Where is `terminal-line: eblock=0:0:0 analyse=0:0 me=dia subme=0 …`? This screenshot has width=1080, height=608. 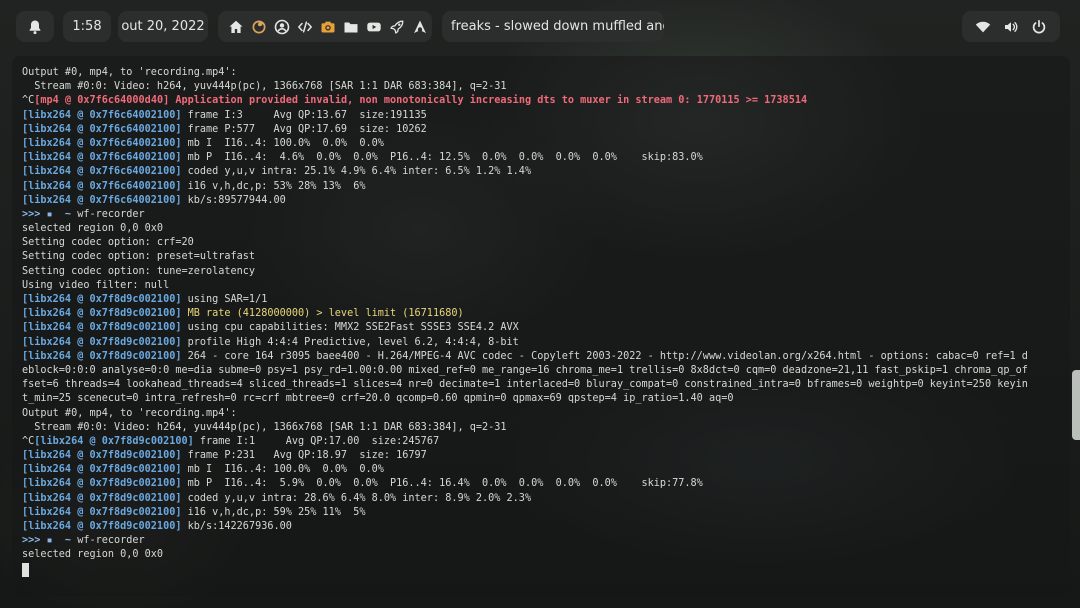
terminal-line: eblock=0:0:0 analyse=0:0 me=dia subme=0 … is located at coordinates (541, 371).